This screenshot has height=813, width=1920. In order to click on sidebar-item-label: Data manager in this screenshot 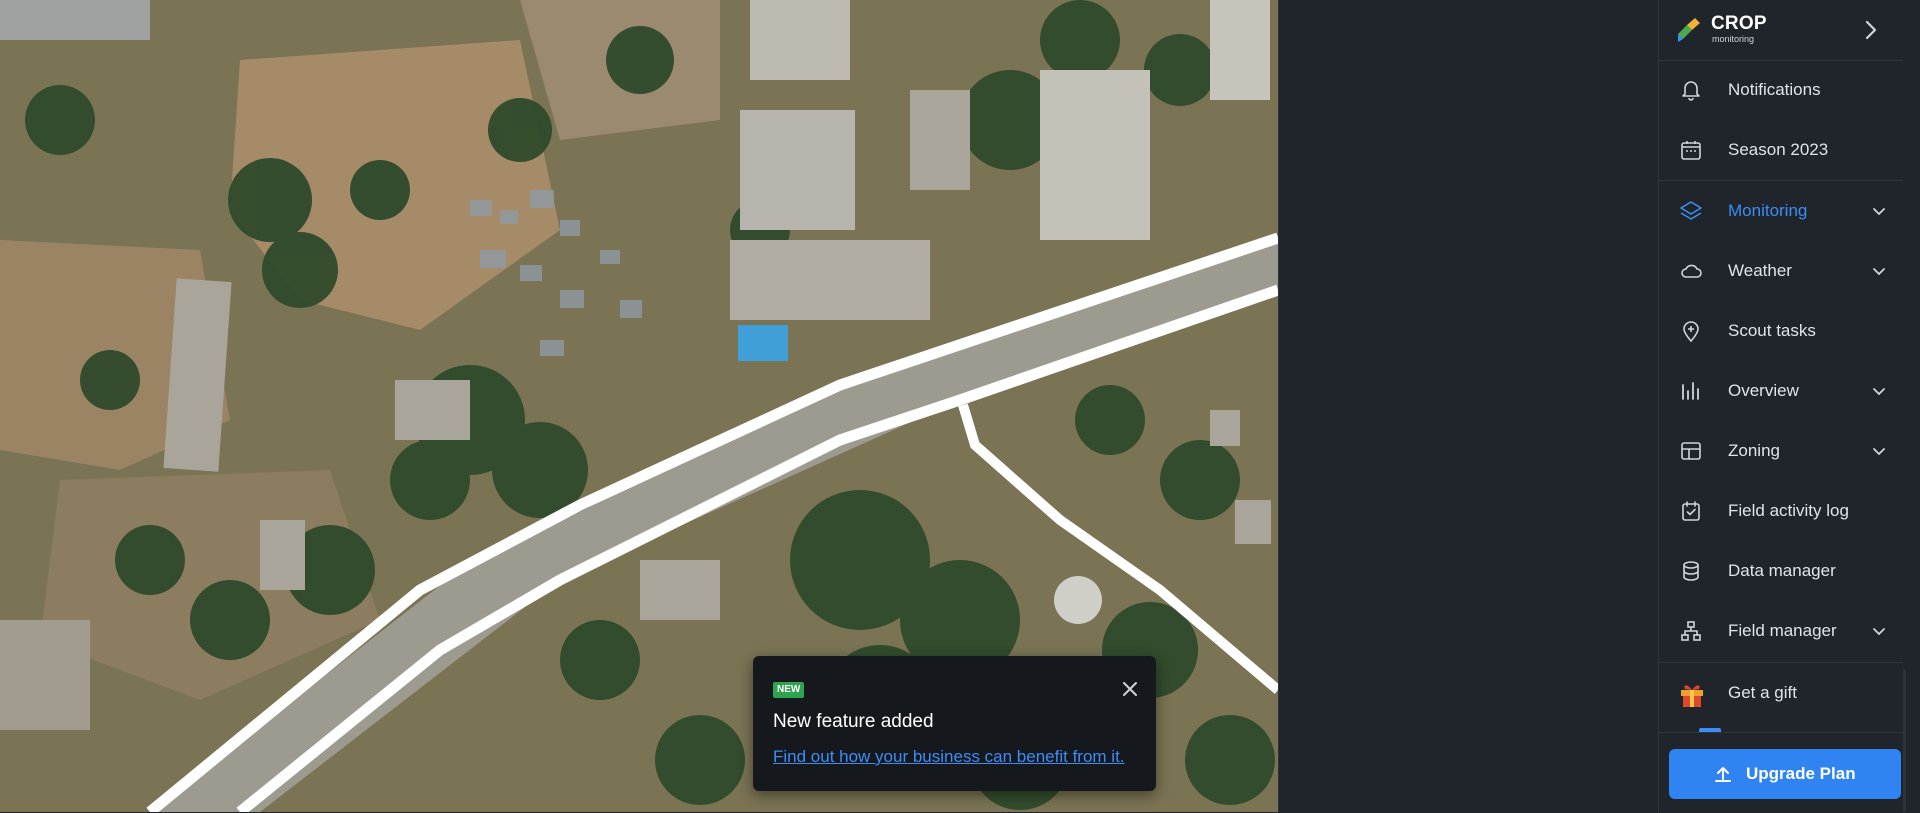, I will do `click(1782, 570)`.